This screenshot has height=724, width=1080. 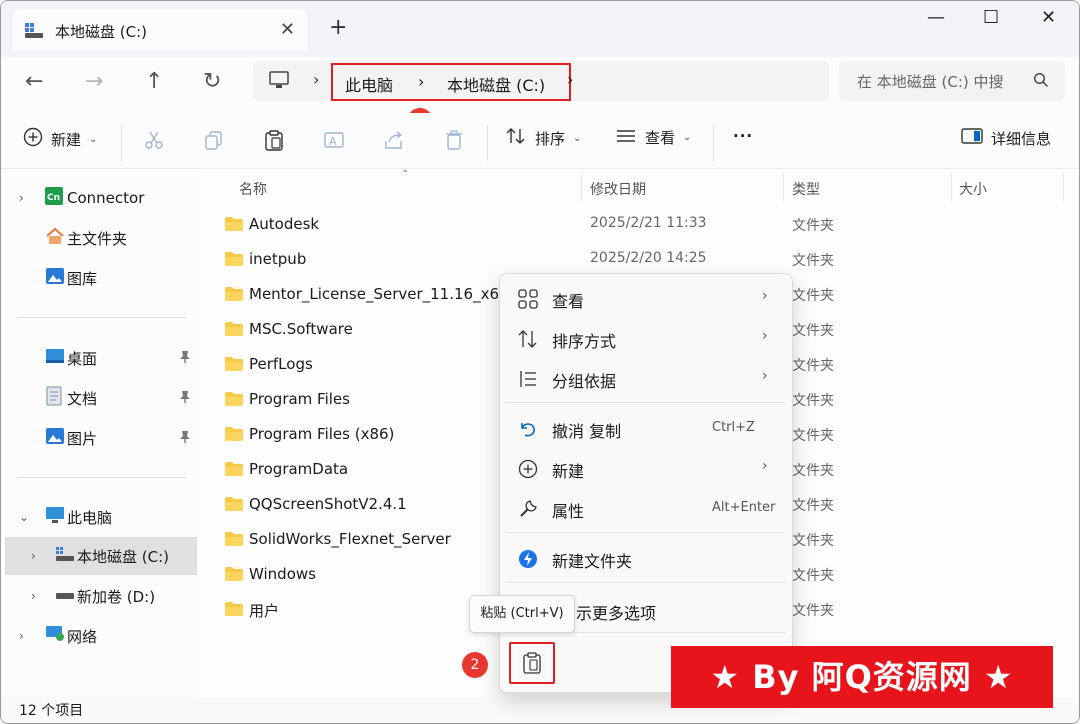 I want to click on menu-item-sort: 排序方式 ›, so click(x=646, y=338).